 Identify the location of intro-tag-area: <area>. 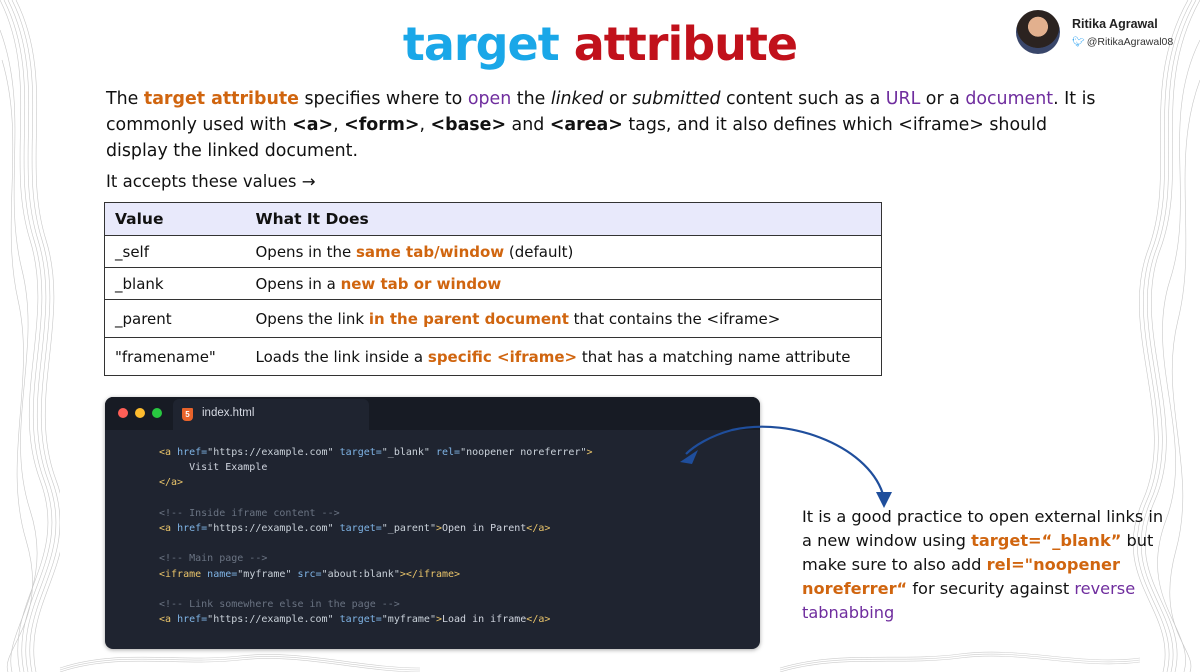
(586, 125).